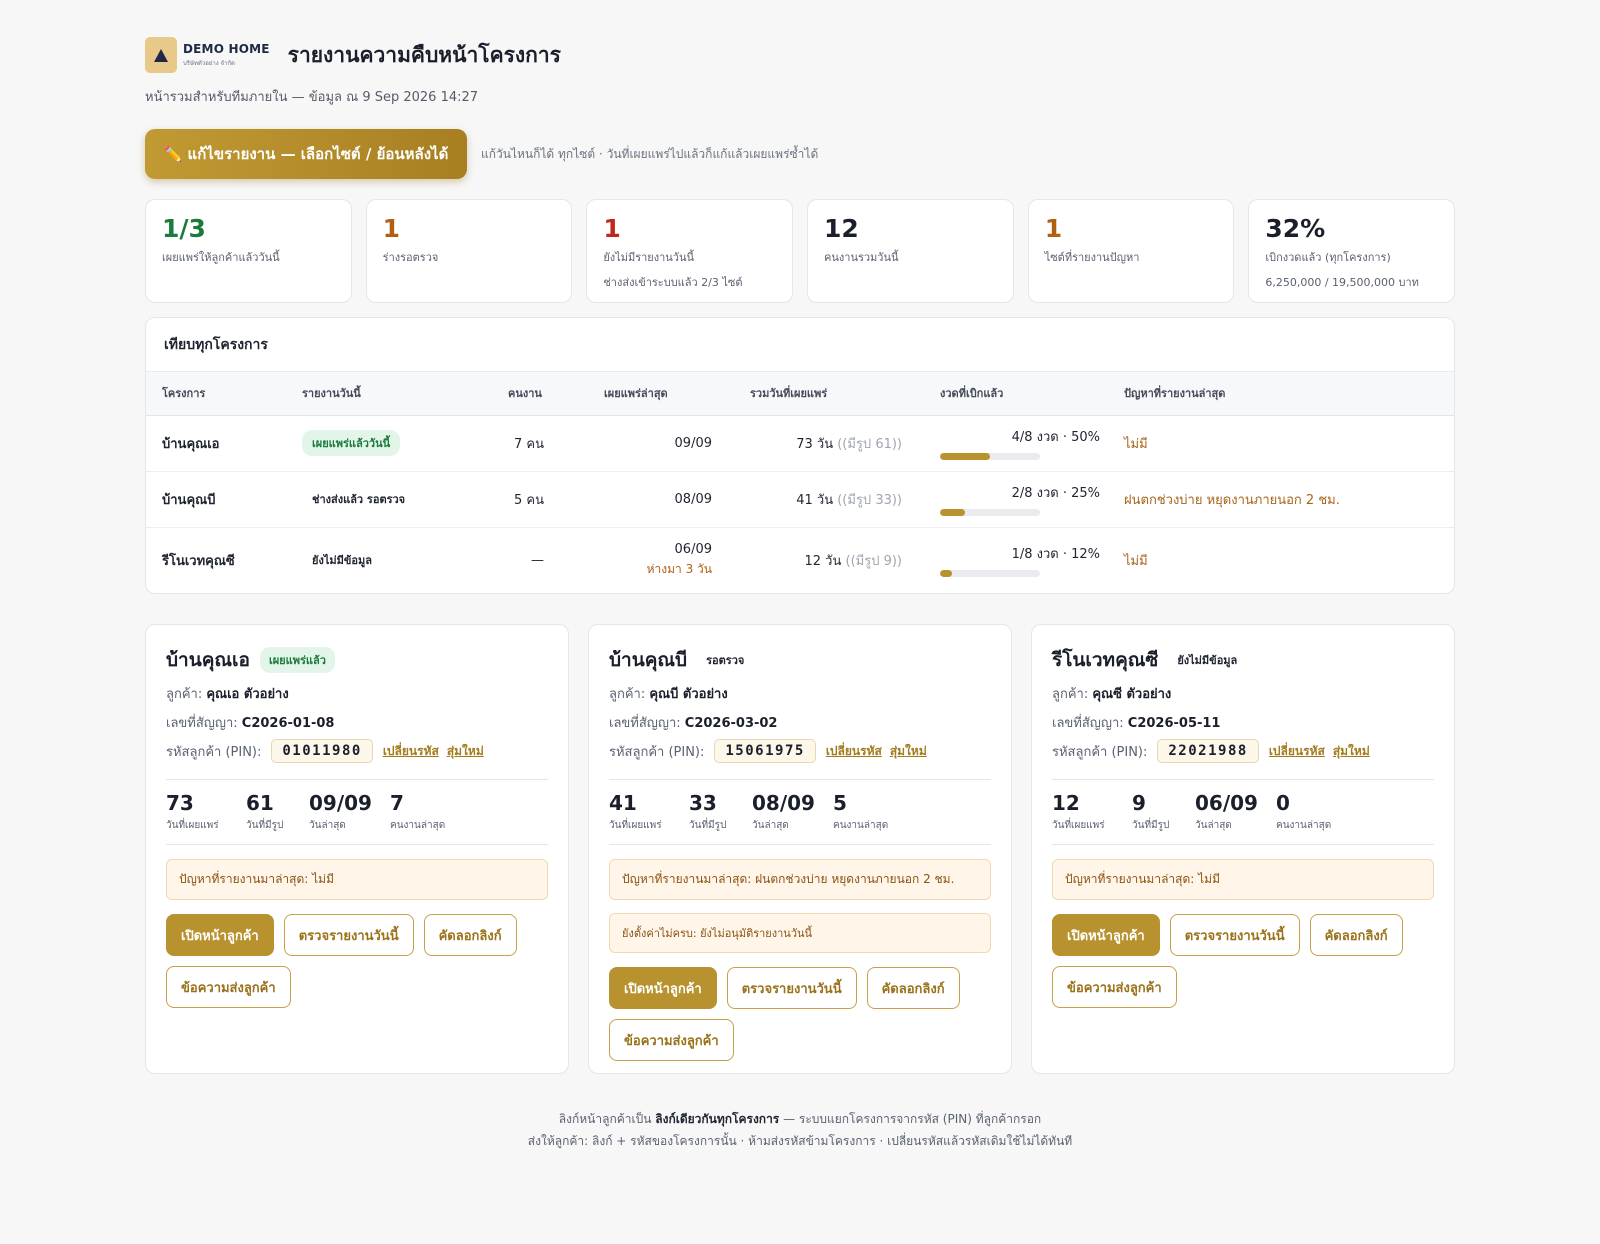 The width and height of the screenshot is (1600, 1244). What do you see at coordinates (1342, 282) in the screenshot?
I see `stat-sub: 6,250,000 / 19,500,000 บาท` at bounding box center [1342, 282].